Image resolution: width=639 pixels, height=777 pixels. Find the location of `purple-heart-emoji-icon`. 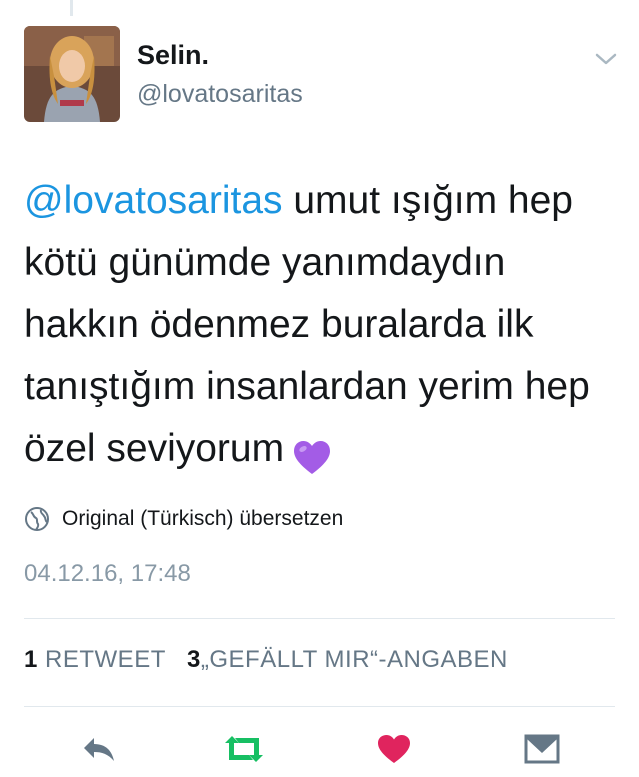

purple-heart-emoji-icon is located at coordinates (312, 453).